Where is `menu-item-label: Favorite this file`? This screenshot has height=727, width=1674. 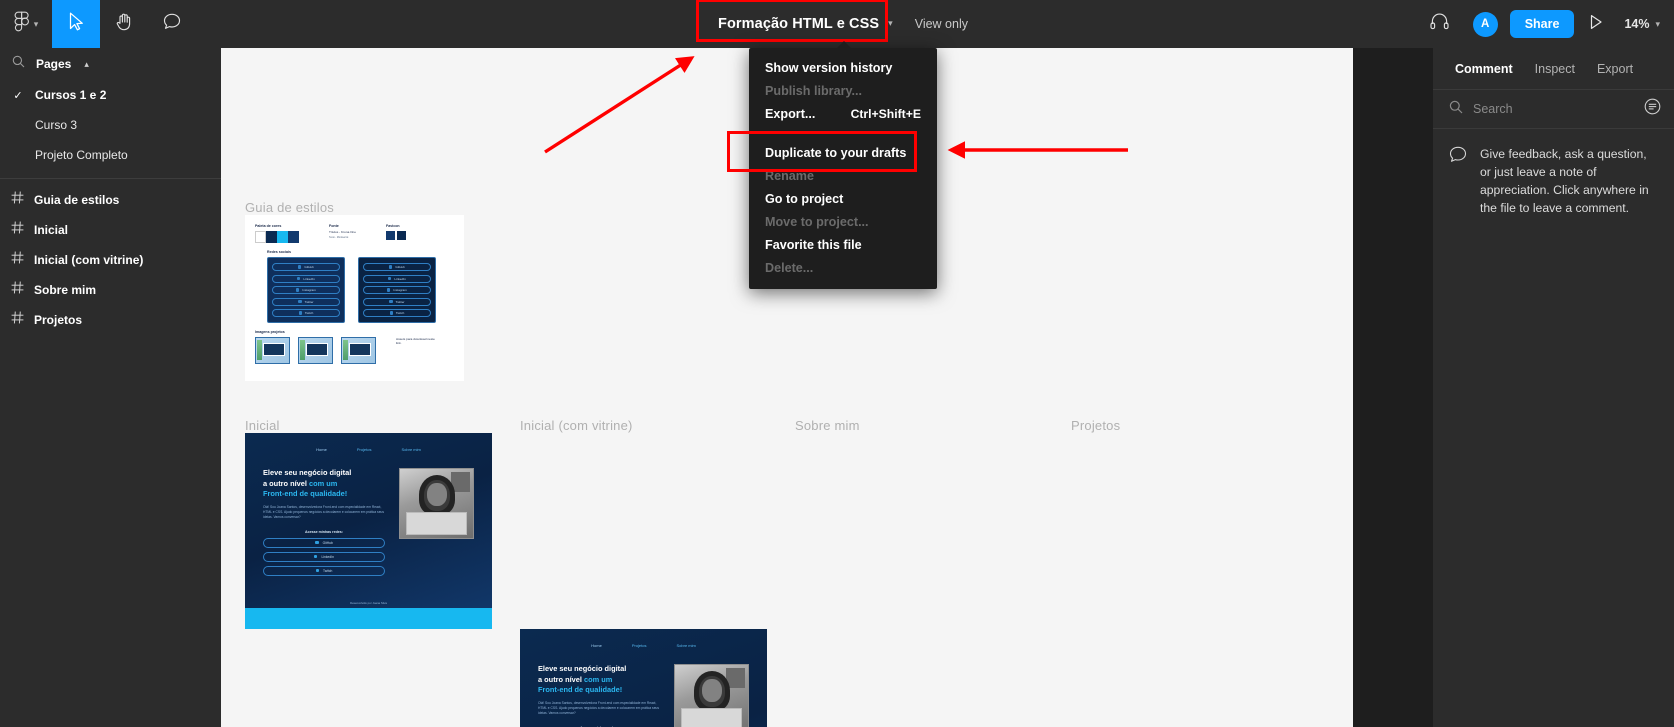 menu-item-label: Favorite this file is located at coordinates (813, 244).